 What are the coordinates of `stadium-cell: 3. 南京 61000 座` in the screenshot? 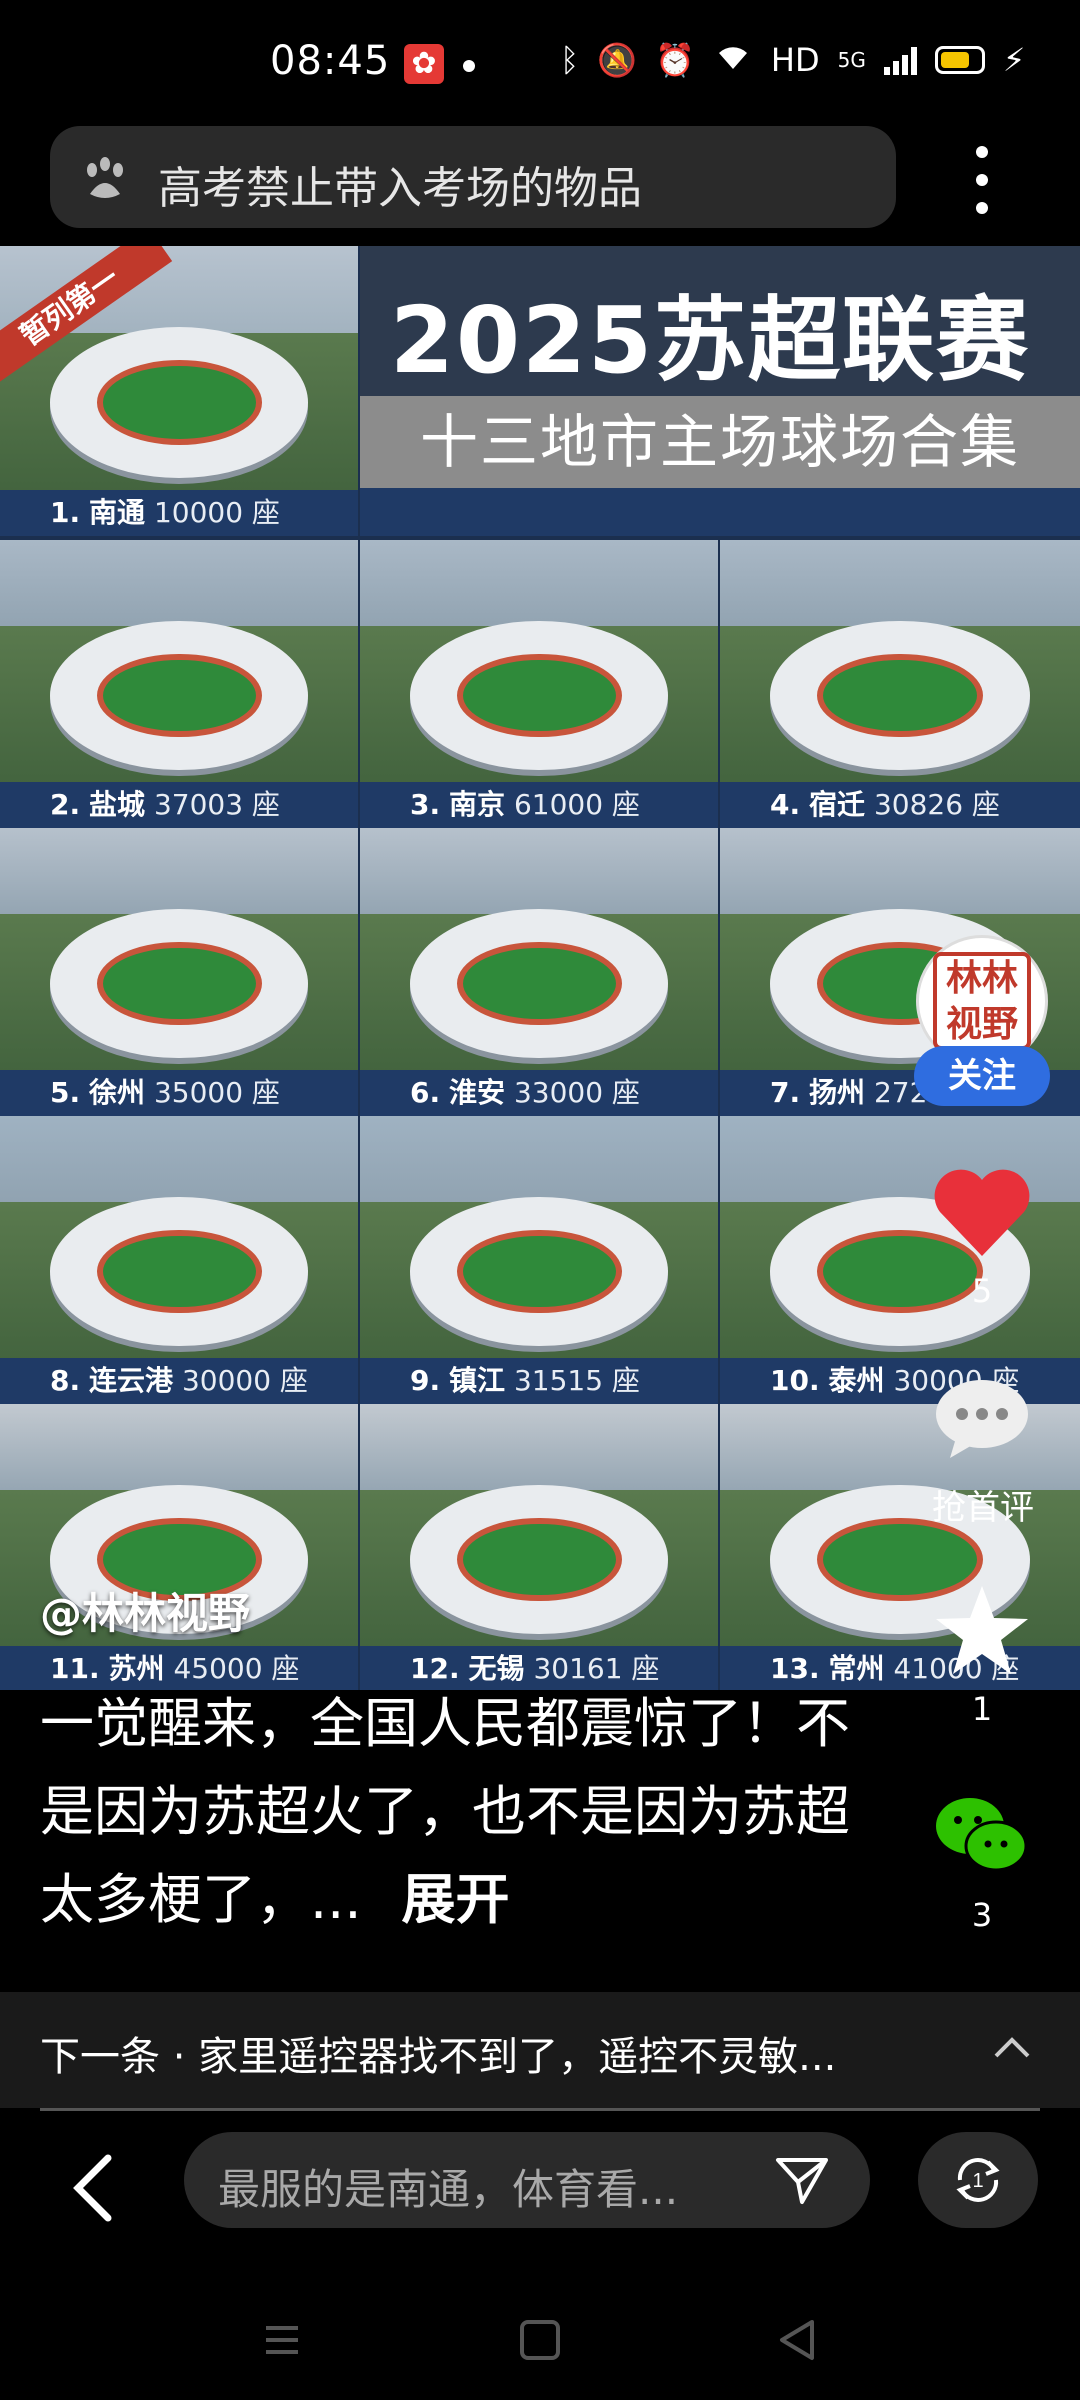 It's located at (539, 684).